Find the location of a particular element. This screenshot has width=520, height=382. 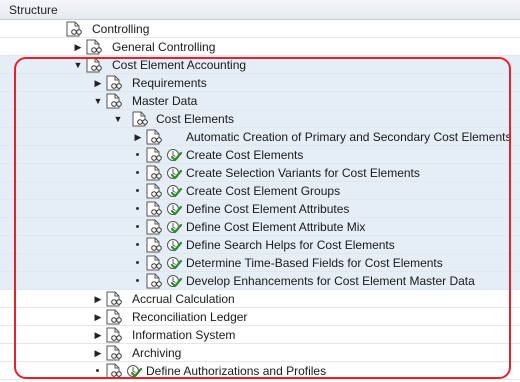

tree-item-label: Define Authorizations and Profiles is located at coordinates (236, 371).